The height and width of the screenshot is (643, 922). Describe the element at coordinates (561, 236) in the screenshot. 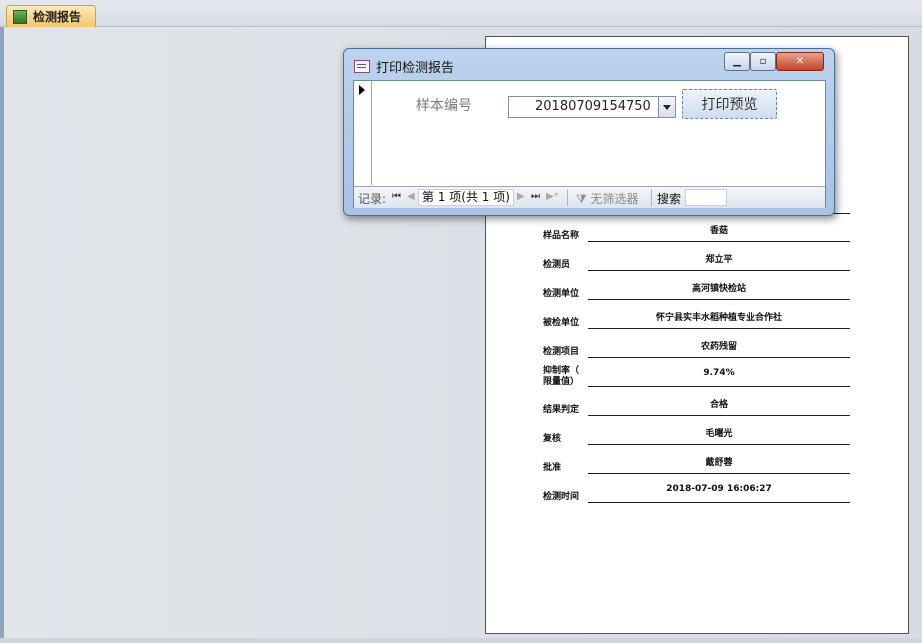

I see `report-row-label: 样品名称` at that location.